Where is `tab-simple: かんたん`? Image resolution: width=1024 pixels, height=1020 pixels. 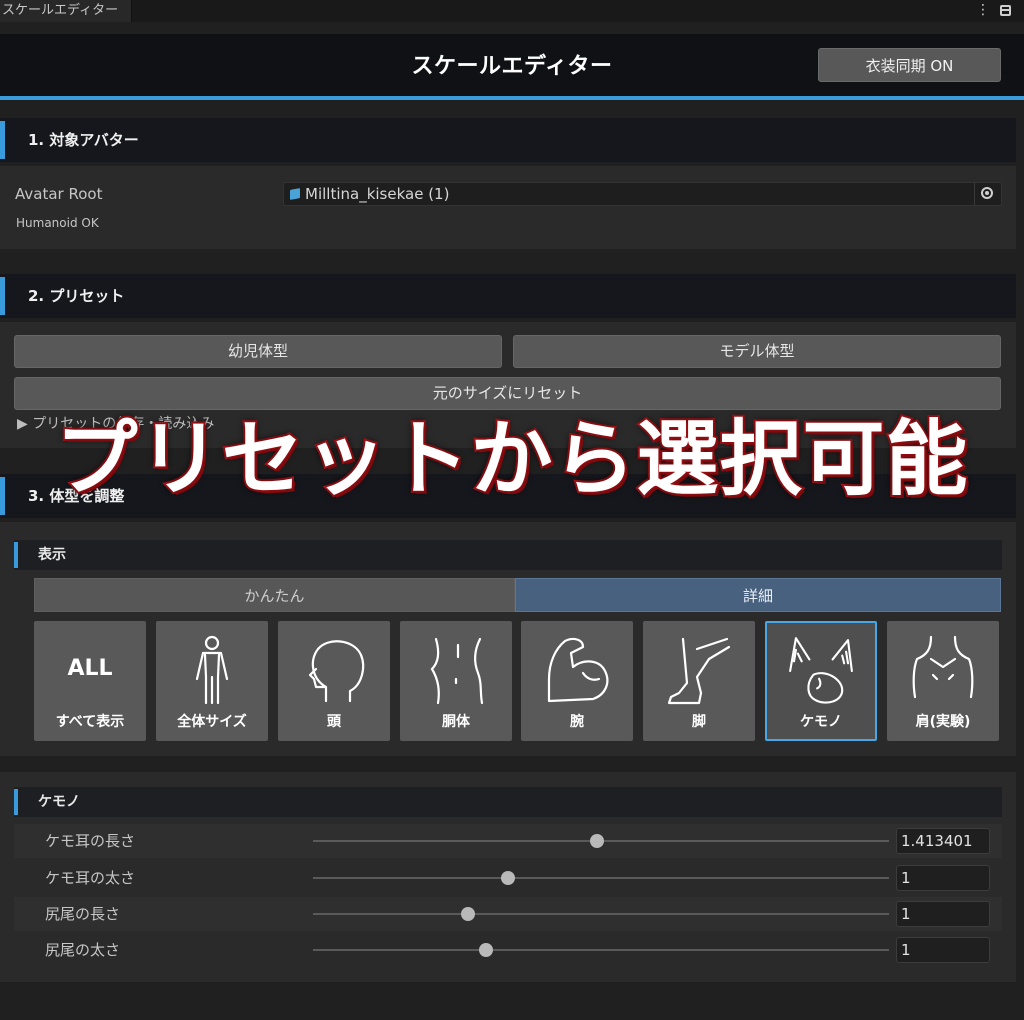
tab-simple: かんたん is located at coordinates (274, 595).